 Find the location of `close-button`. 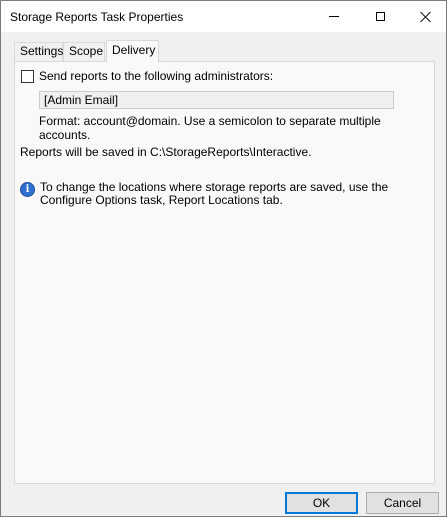

close-button is located at coordinates (425, 16).